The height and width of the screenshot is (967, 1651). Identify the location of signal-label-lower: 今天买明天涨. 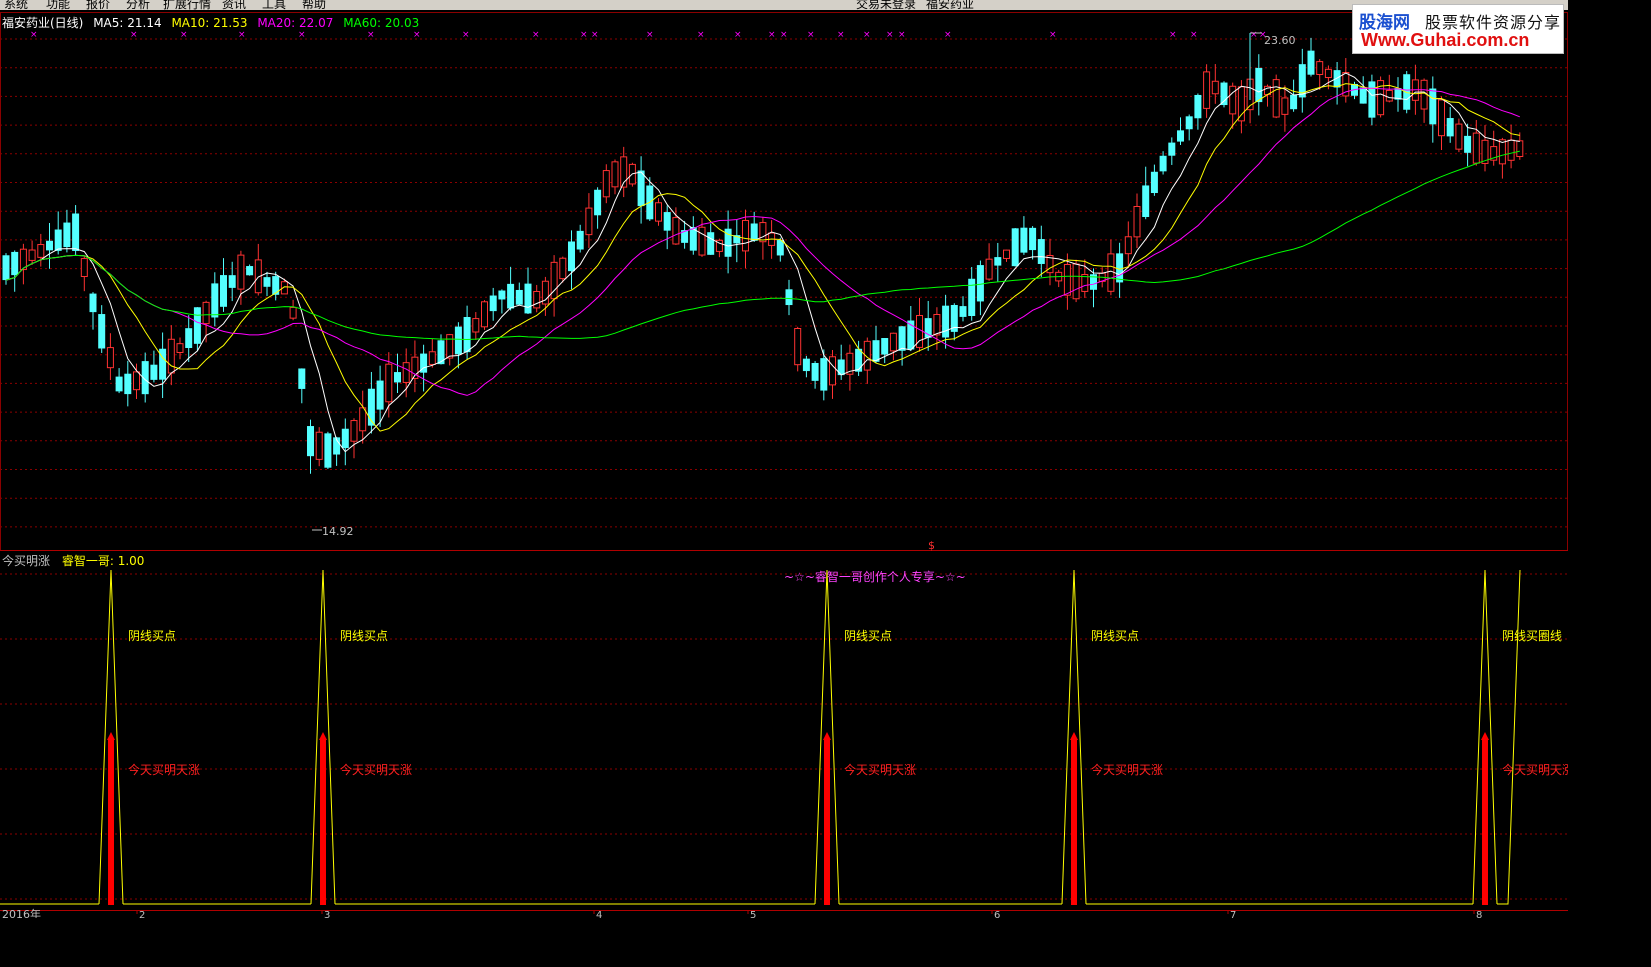
(880, 769).